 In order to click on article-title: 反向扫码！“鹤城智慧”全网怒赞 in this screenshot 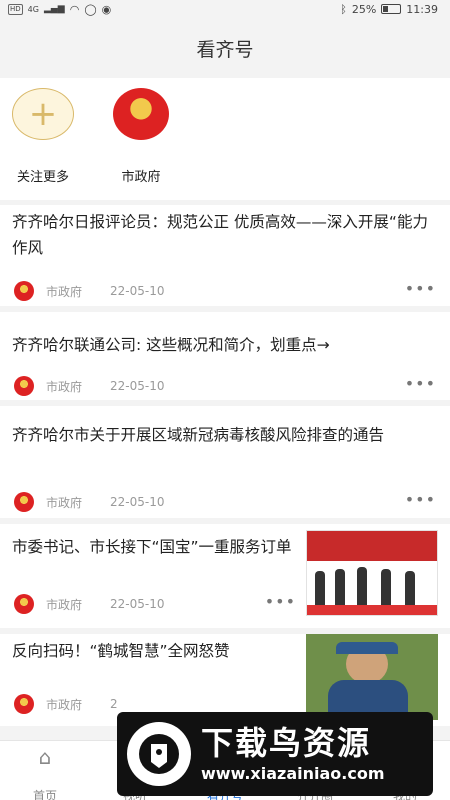, I will do `click(157, 649)`.